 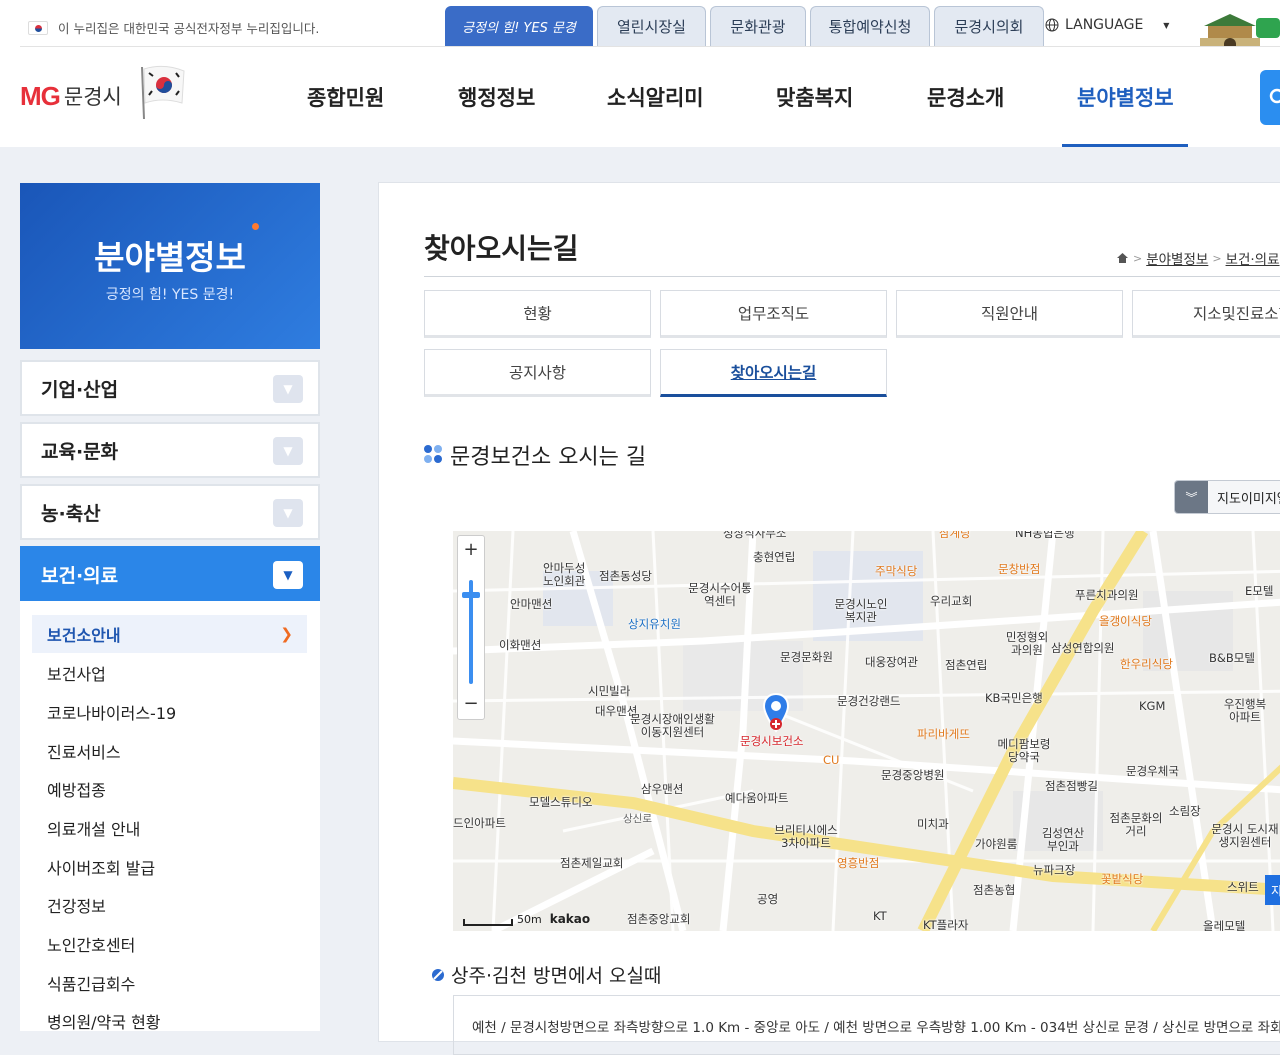 What do you see at coordinates (169, 905) in the screenshot?
I see `sidebar-item-health-info: 건강정보` at bounding box center [169, 905].